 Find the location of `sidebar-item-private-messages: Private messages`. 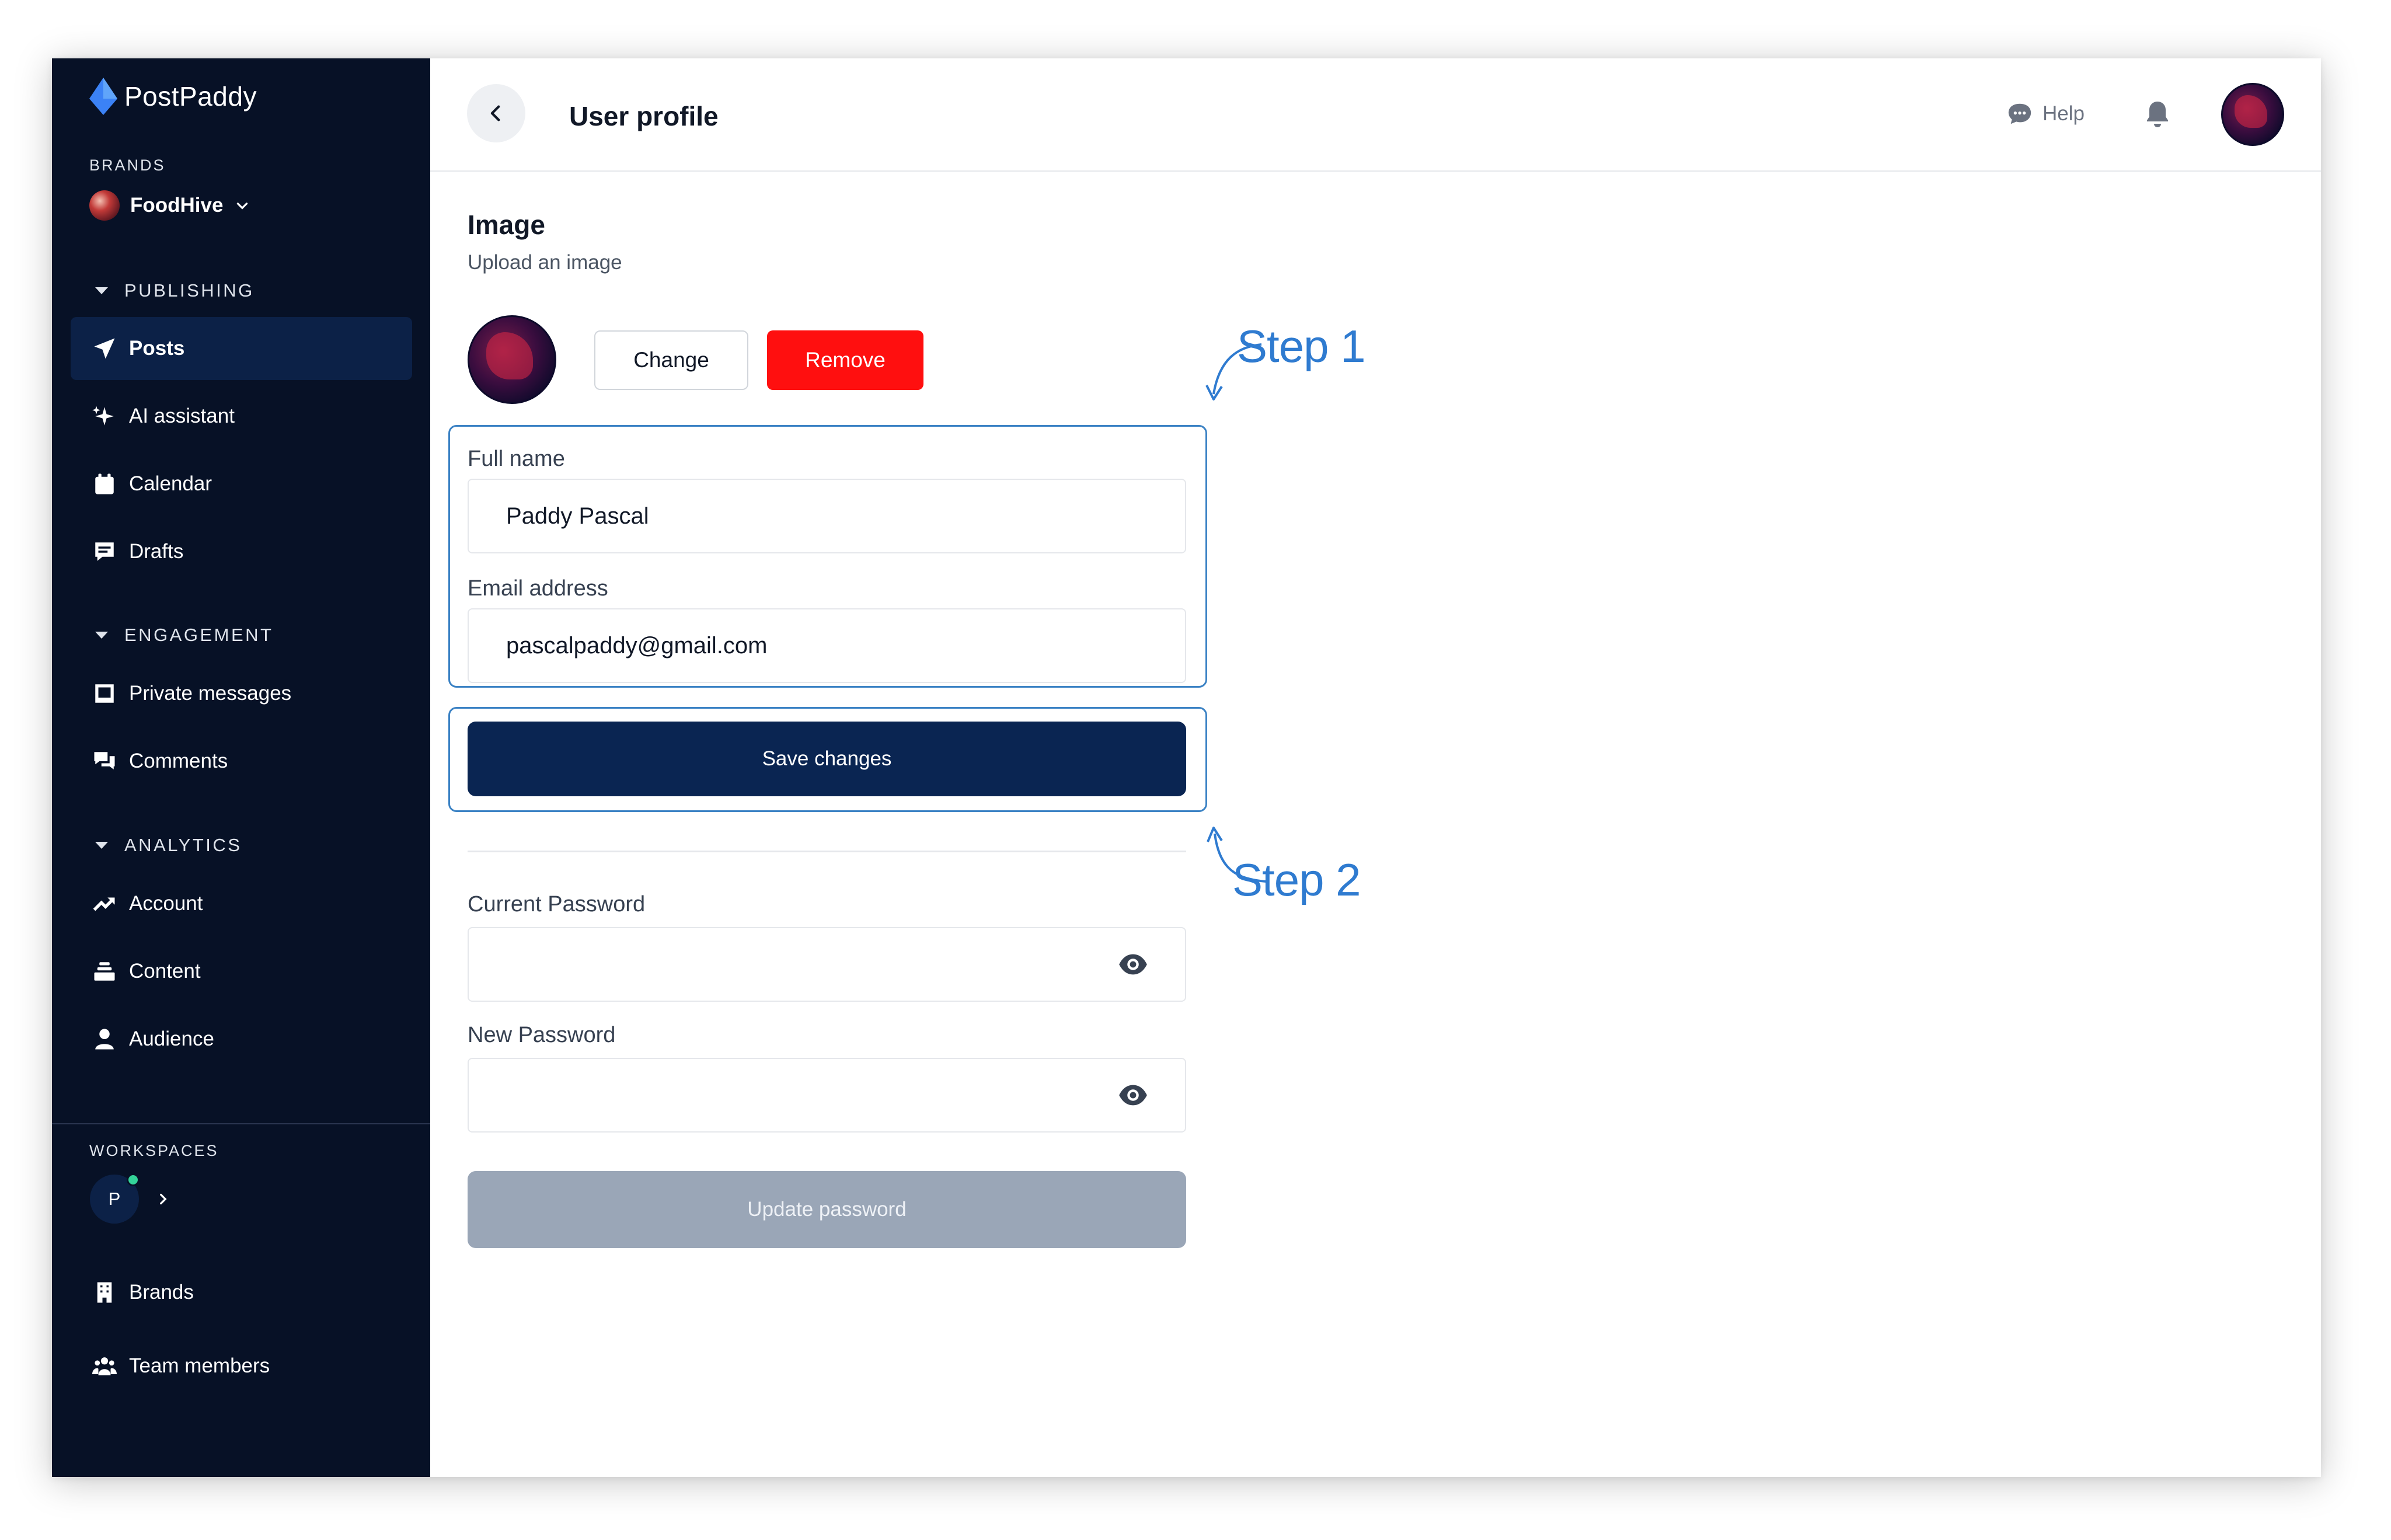

sidebar-item-private-messages: Private messages is located at coordinates (241, 694).